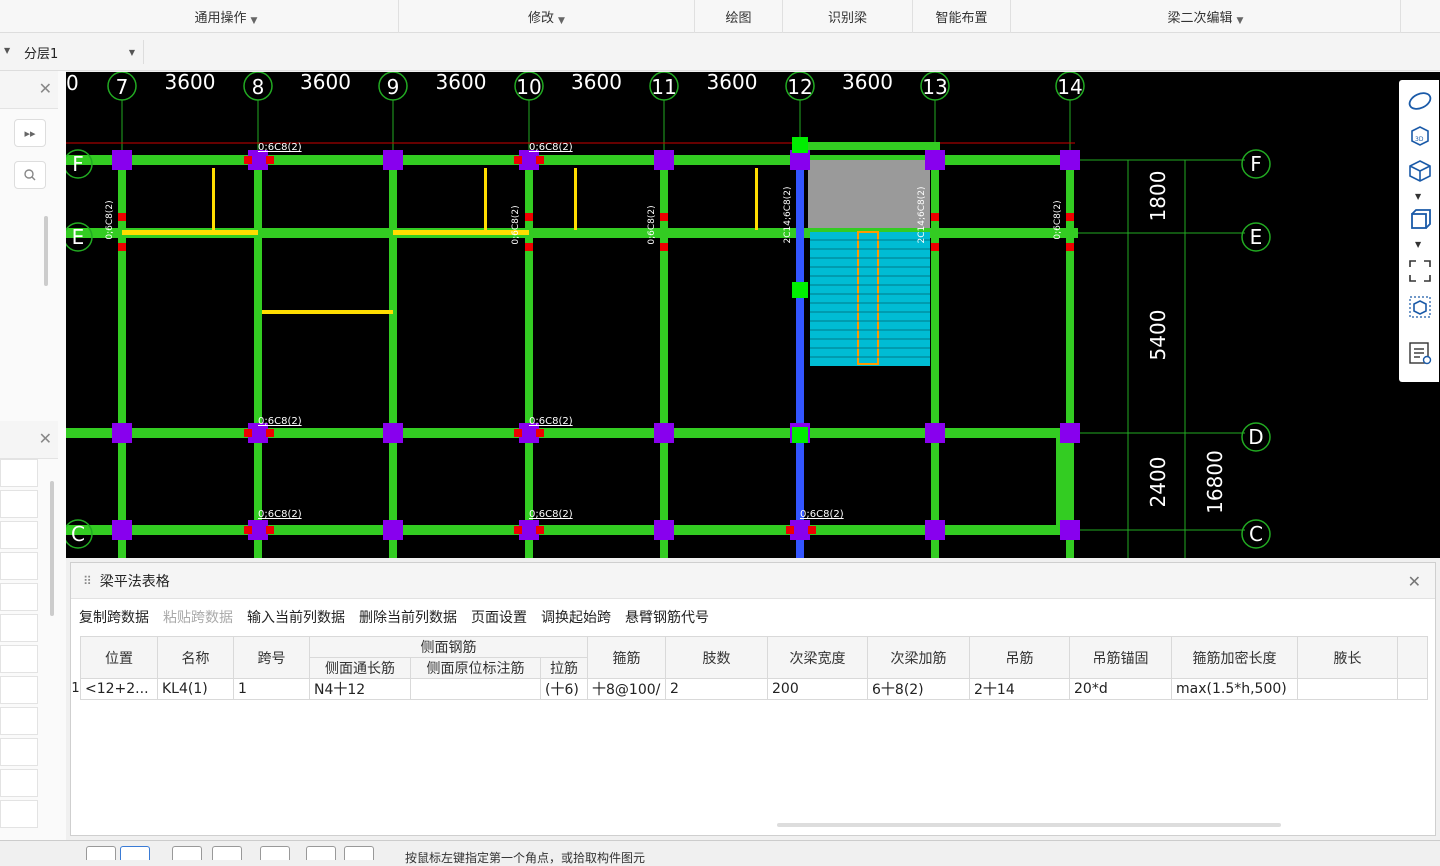  What do you see at coordinates (195, 657) in the screenshot?
I see `col-name: 名称` at bounding box center [195, 657].